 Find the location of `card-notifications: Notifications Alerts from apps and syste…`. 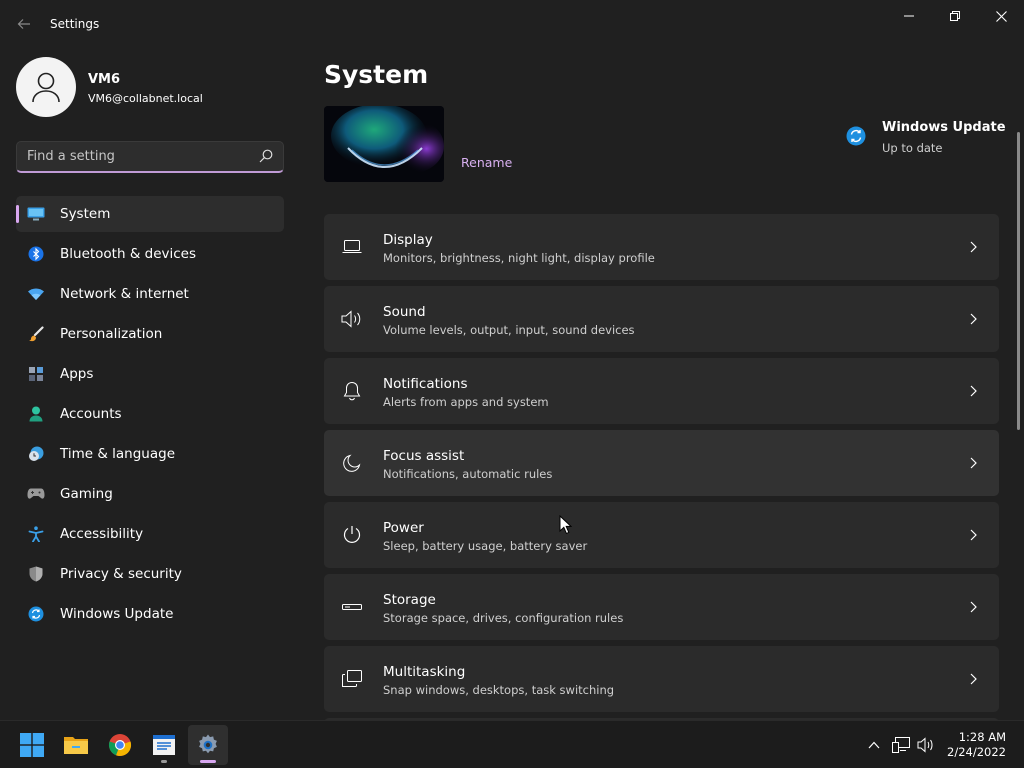

card-notifications: Notifications Alerts from apps and syste… is located at coordinates (661, 391).